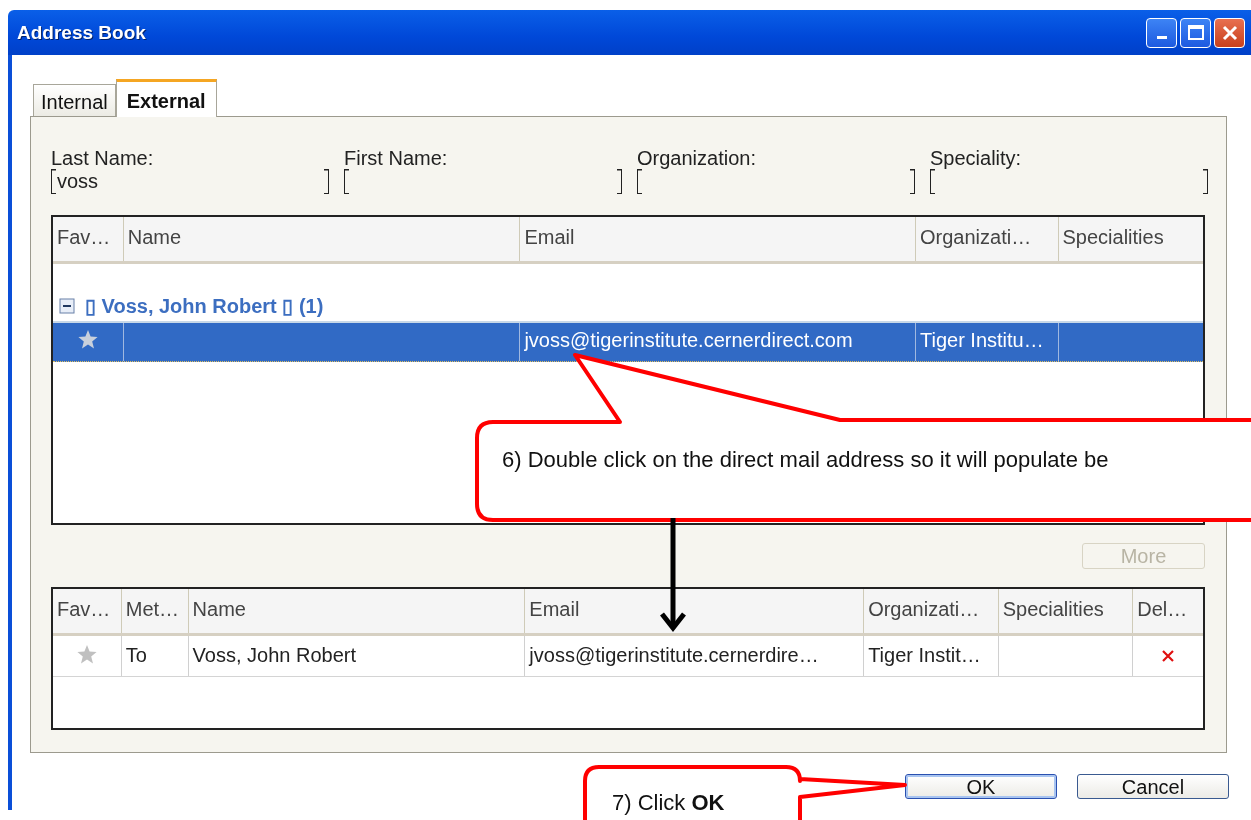 This screenshot has height=820, width=1251. I want to click on tab: External, so click(166, 98).